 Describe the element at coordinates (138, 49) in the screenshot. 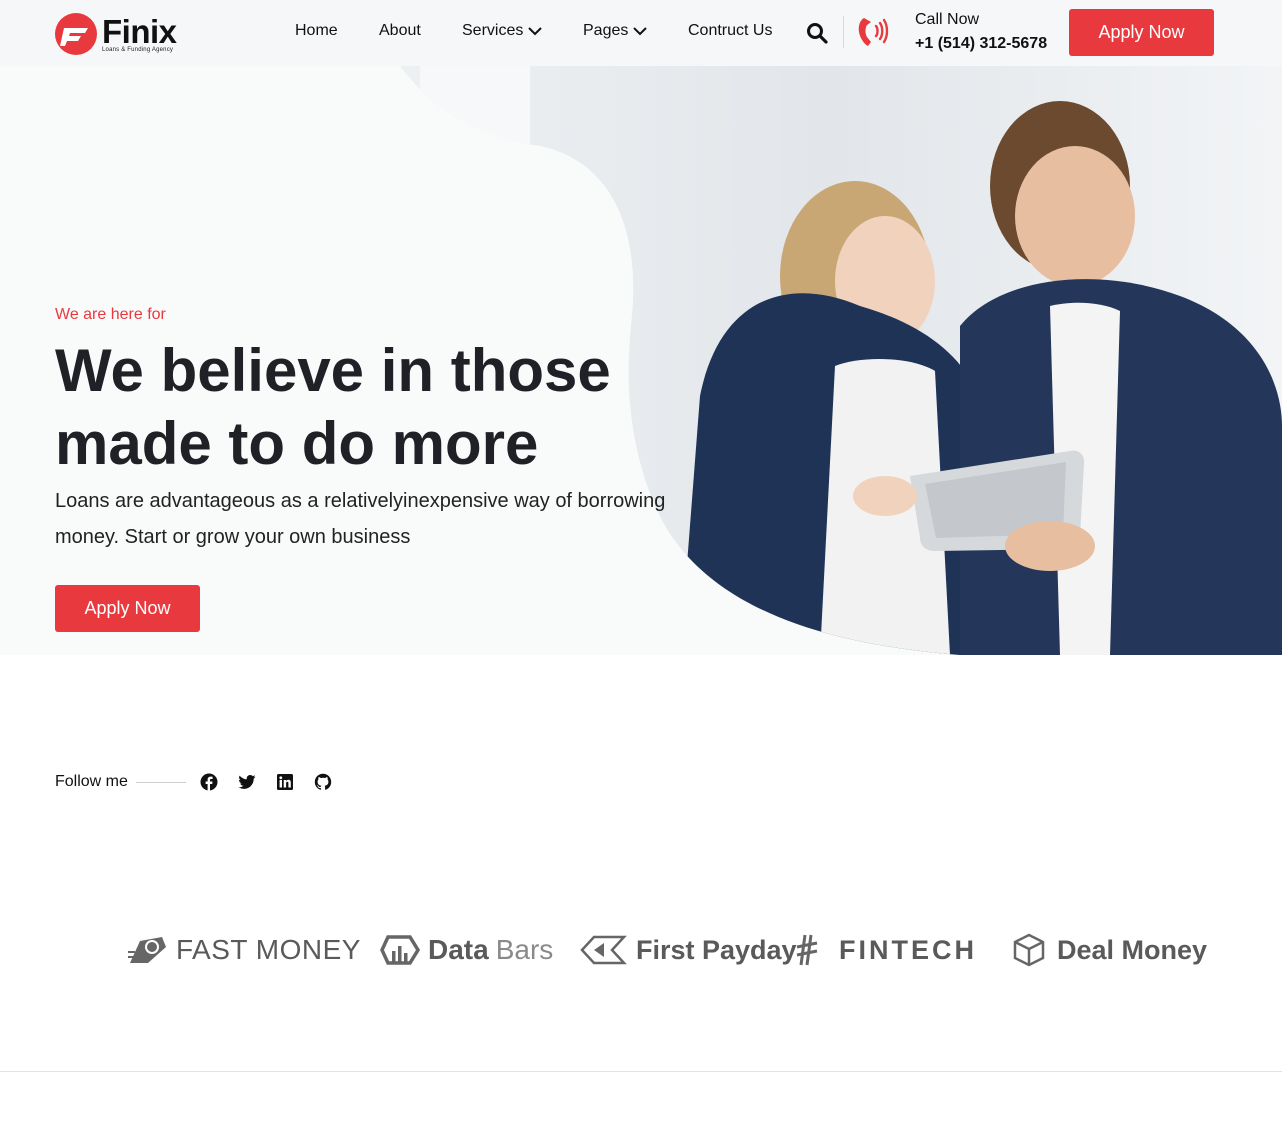

I see `brand-tagline: Loans & Funding Agency` at that location.